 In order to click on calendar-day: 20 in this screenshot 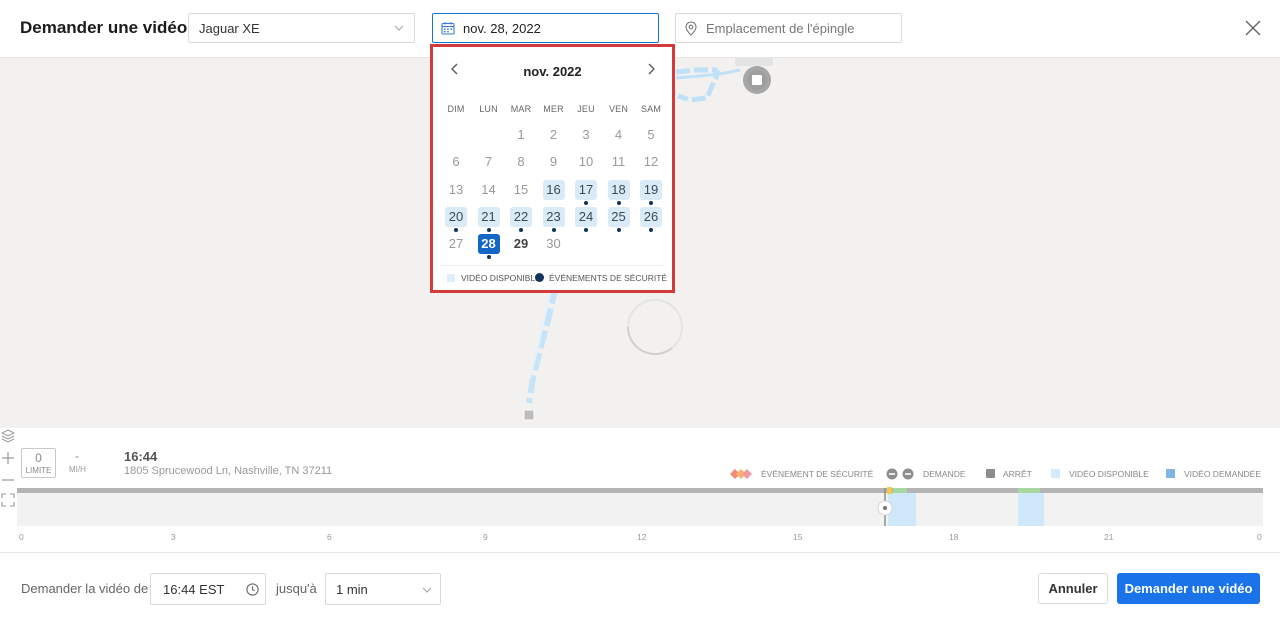, I will do `click(456, 219)`.